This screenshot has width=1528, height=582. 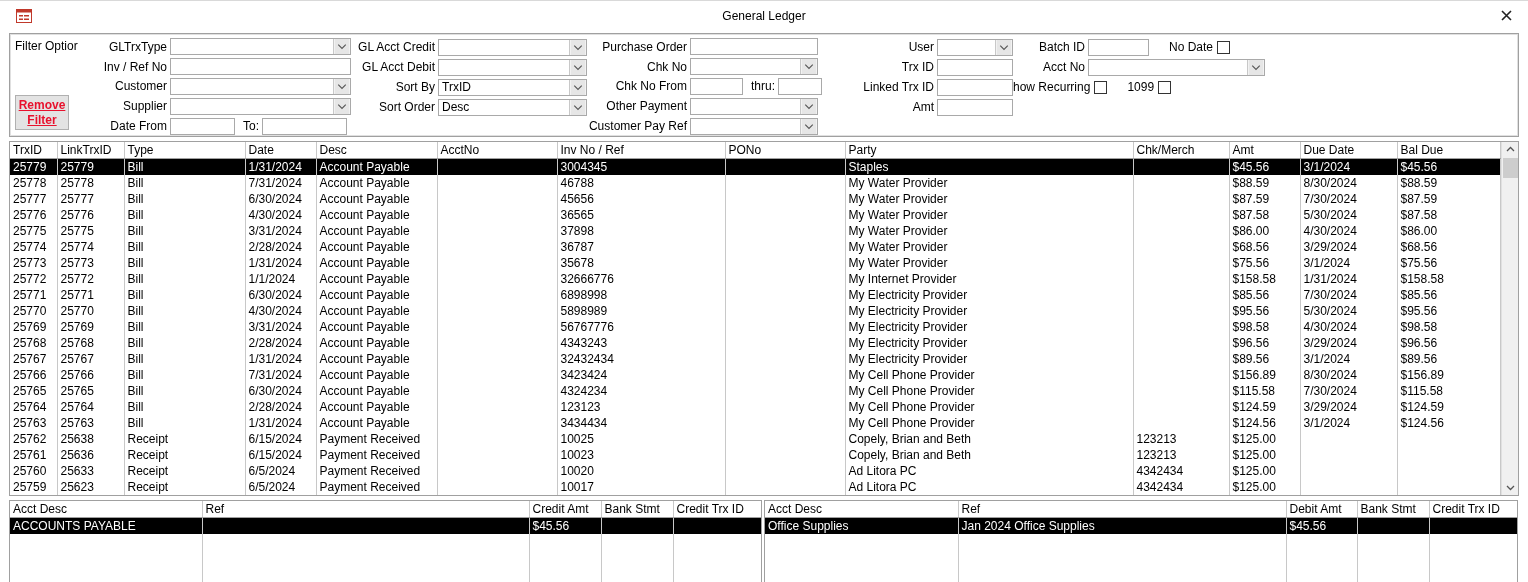 I want to click on table-cell: My Water Provider, so click(x=989, y=199).